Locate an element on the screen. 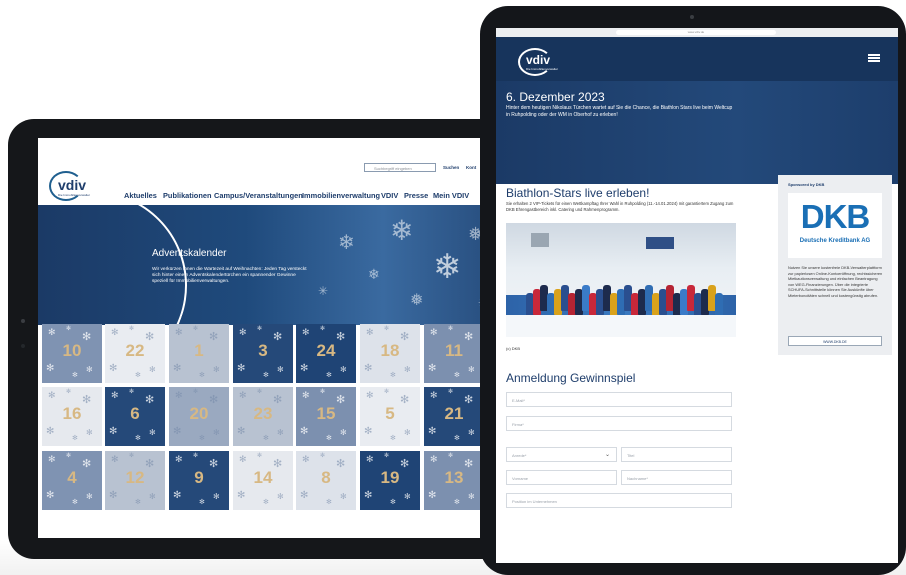  nav-vdiv: VDIV is located at coordinates (389, 195).